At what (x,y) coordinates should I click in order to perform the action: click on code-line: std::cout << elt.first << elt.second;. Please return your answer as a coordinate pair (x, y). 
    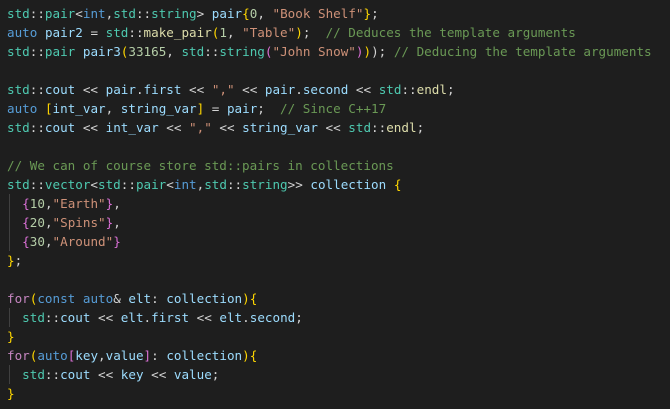
    Looking at the image, I should click on (338, 317).